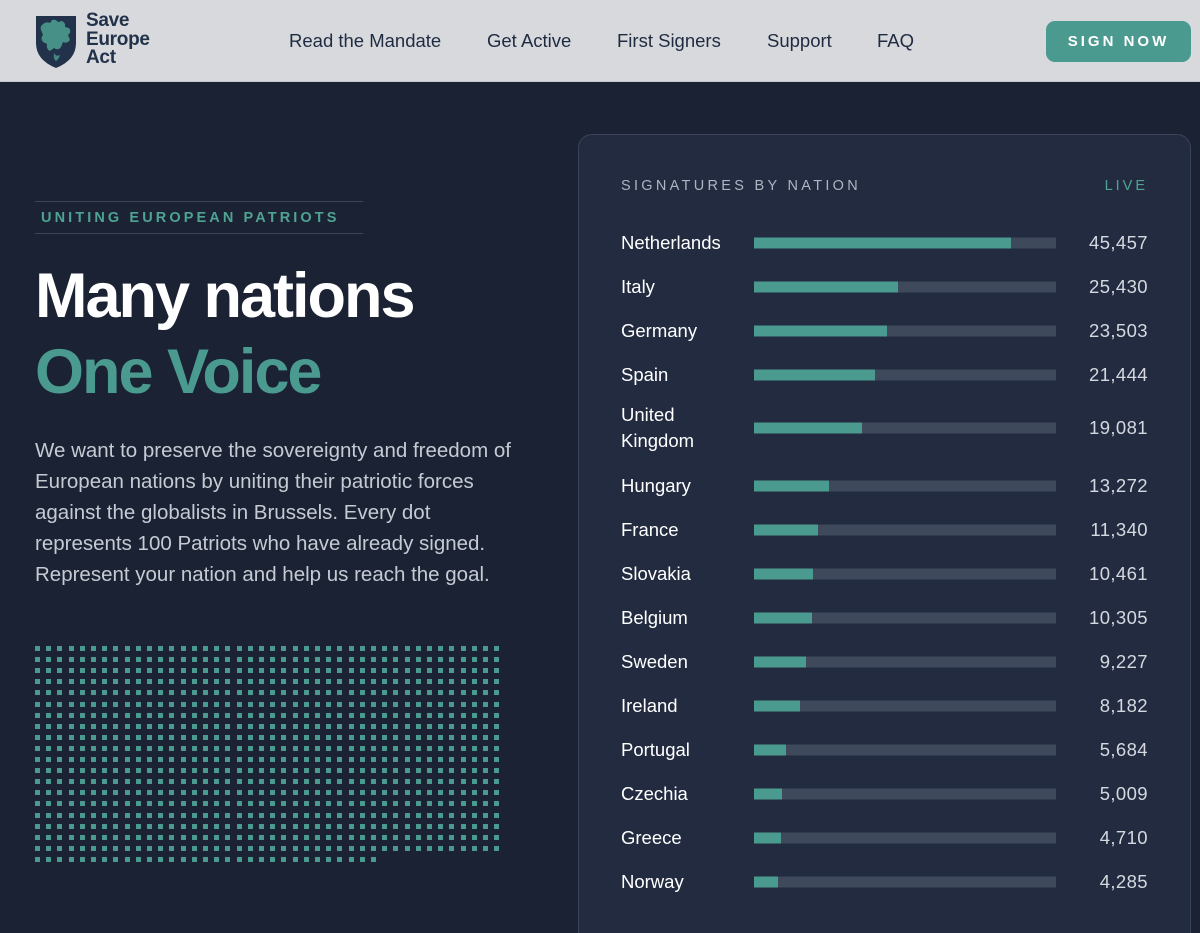 This screenshot has height=933, width=1200. What do you see at coordinates (895, 41) in the screenshot?
I see `nav-faq: FAQ` at bounding box center [895, 41].